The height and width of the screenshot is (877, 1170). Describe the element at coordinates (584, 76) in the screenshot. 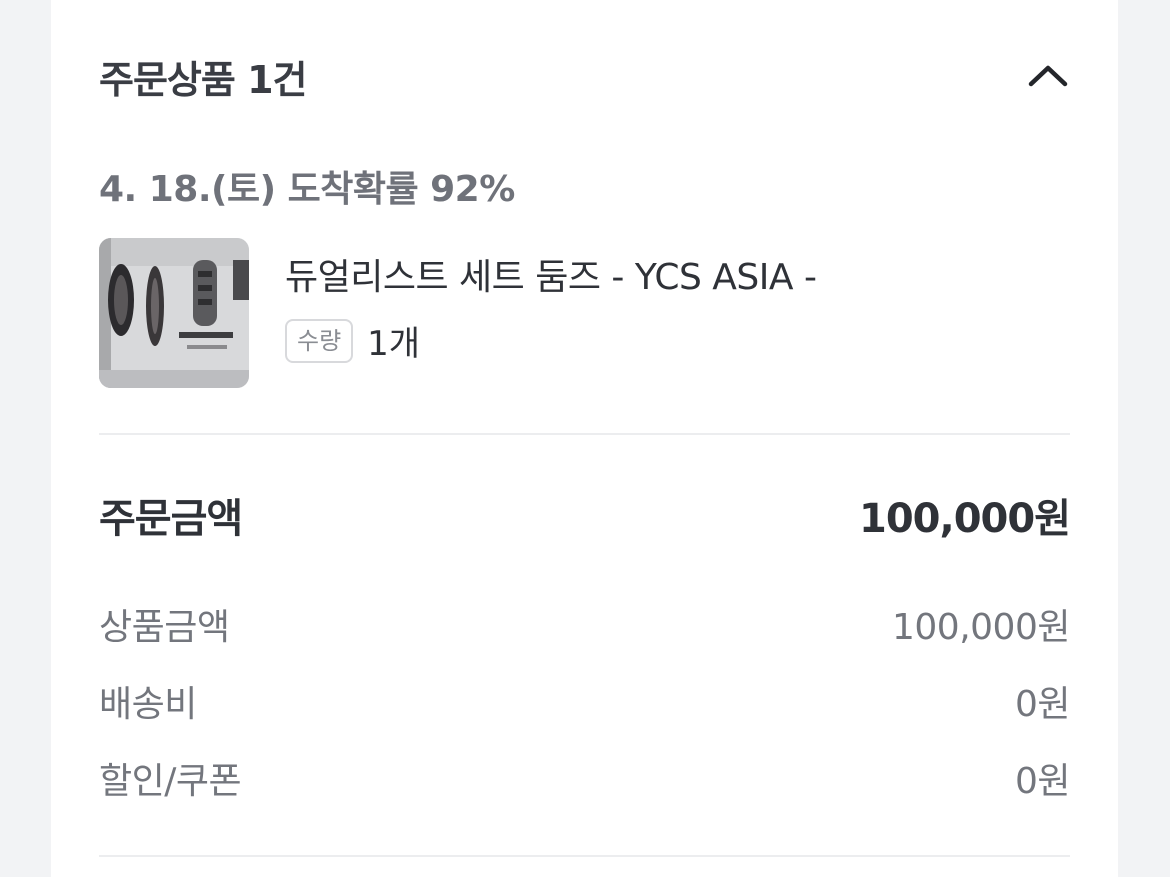

I see `order-items-header: 주문상품 1건` at that location.